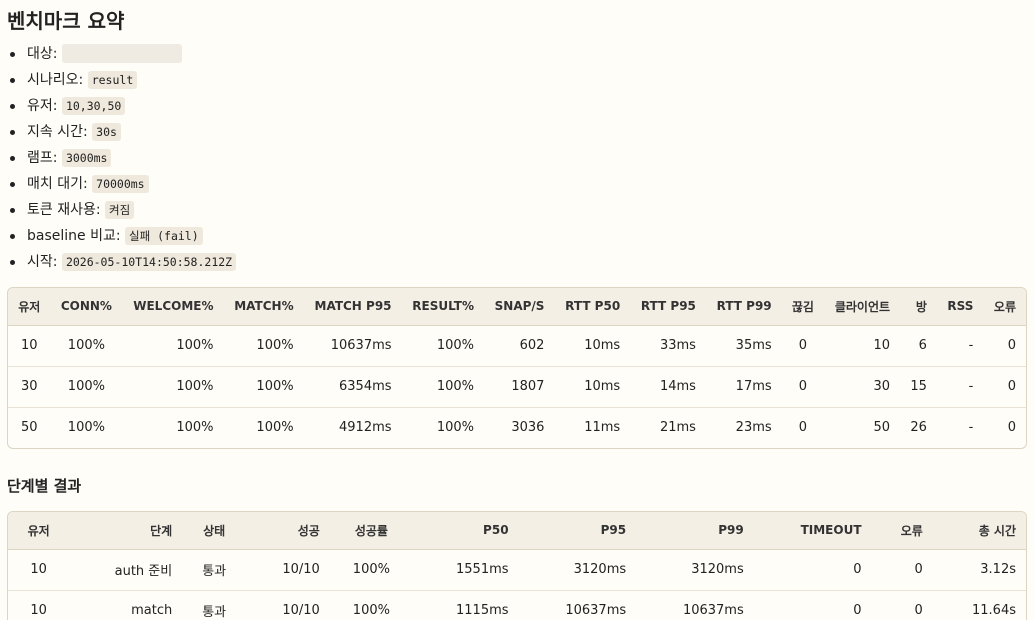 This screenshot has width=1034, height=620. I want to click on meta-label: 대상:, so click(42, 54).